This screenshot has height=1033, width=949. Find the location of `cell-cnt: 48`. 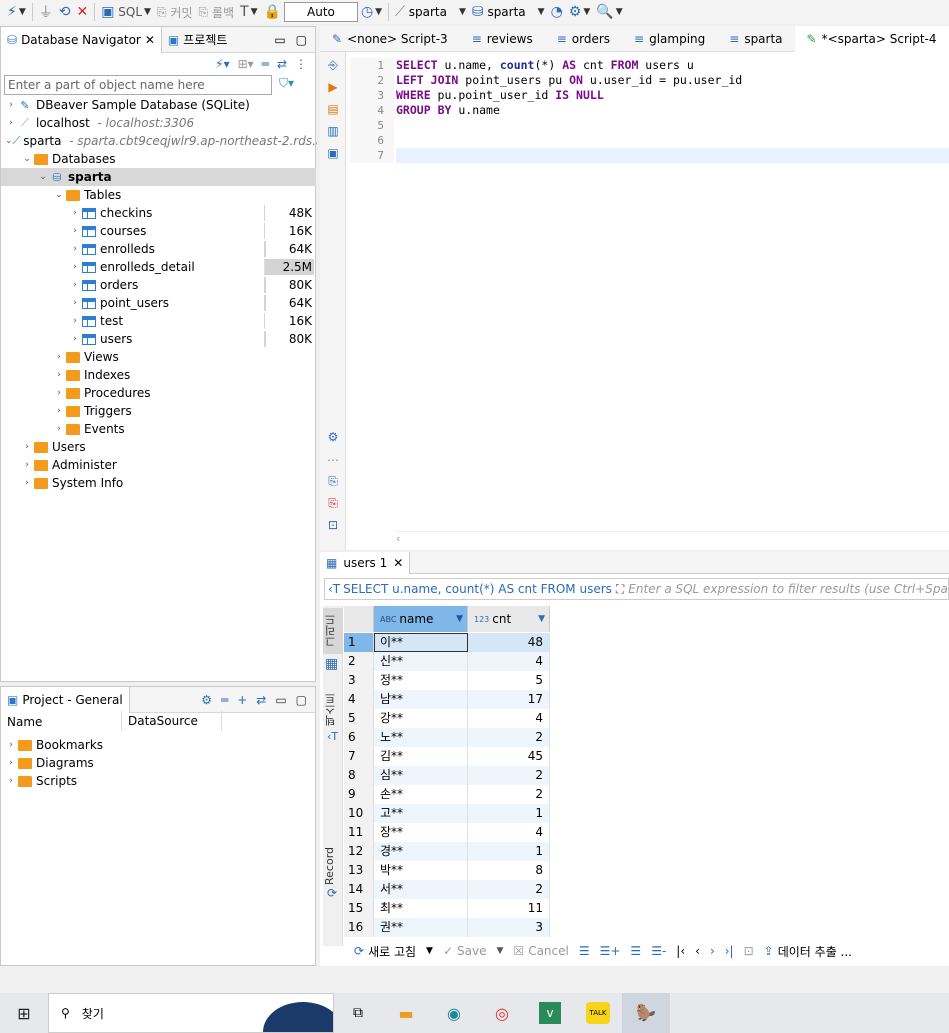

cell-cnt: 48 is located at coordinates (509, 642).